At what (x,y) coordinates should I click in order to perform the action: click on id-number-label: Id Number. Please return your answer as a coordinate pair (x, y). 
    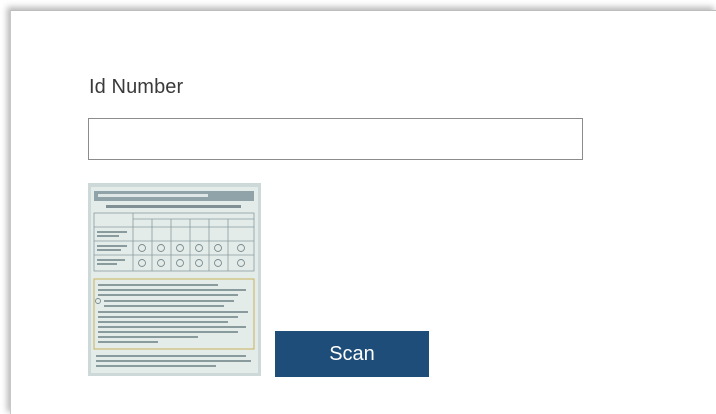
    Looking at the image, I should click on (136, 87).